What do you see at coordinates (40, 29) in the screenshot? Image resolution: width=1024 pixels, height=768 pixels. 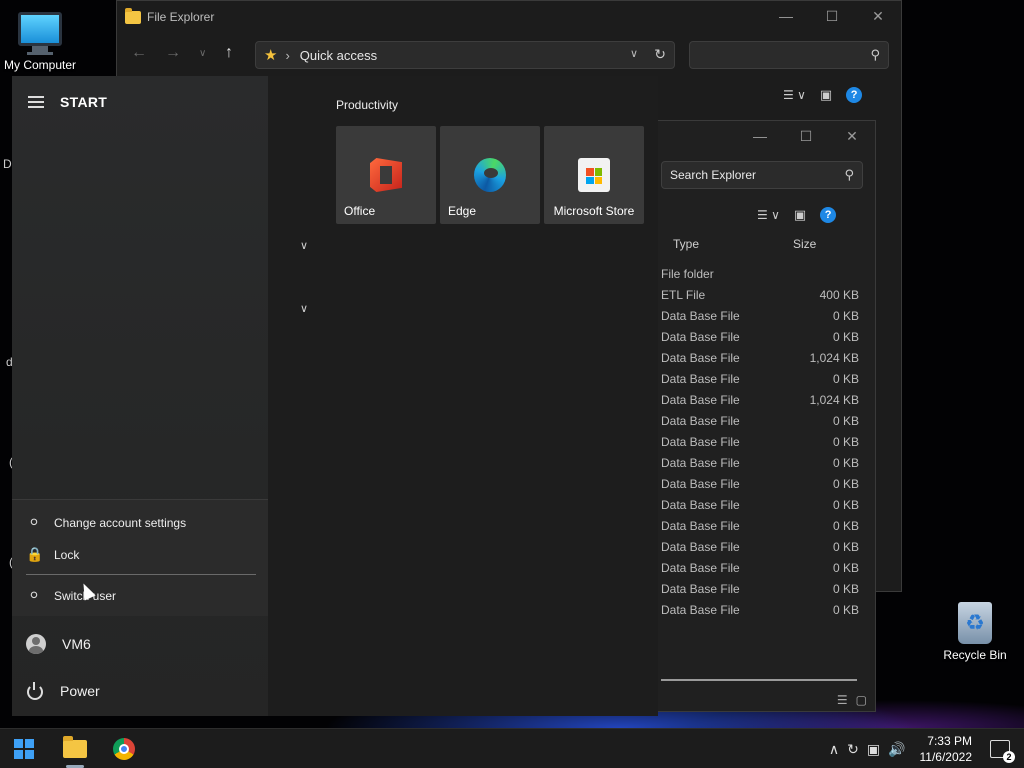 I see `monitor-icon` at bounding box center [40, 29].